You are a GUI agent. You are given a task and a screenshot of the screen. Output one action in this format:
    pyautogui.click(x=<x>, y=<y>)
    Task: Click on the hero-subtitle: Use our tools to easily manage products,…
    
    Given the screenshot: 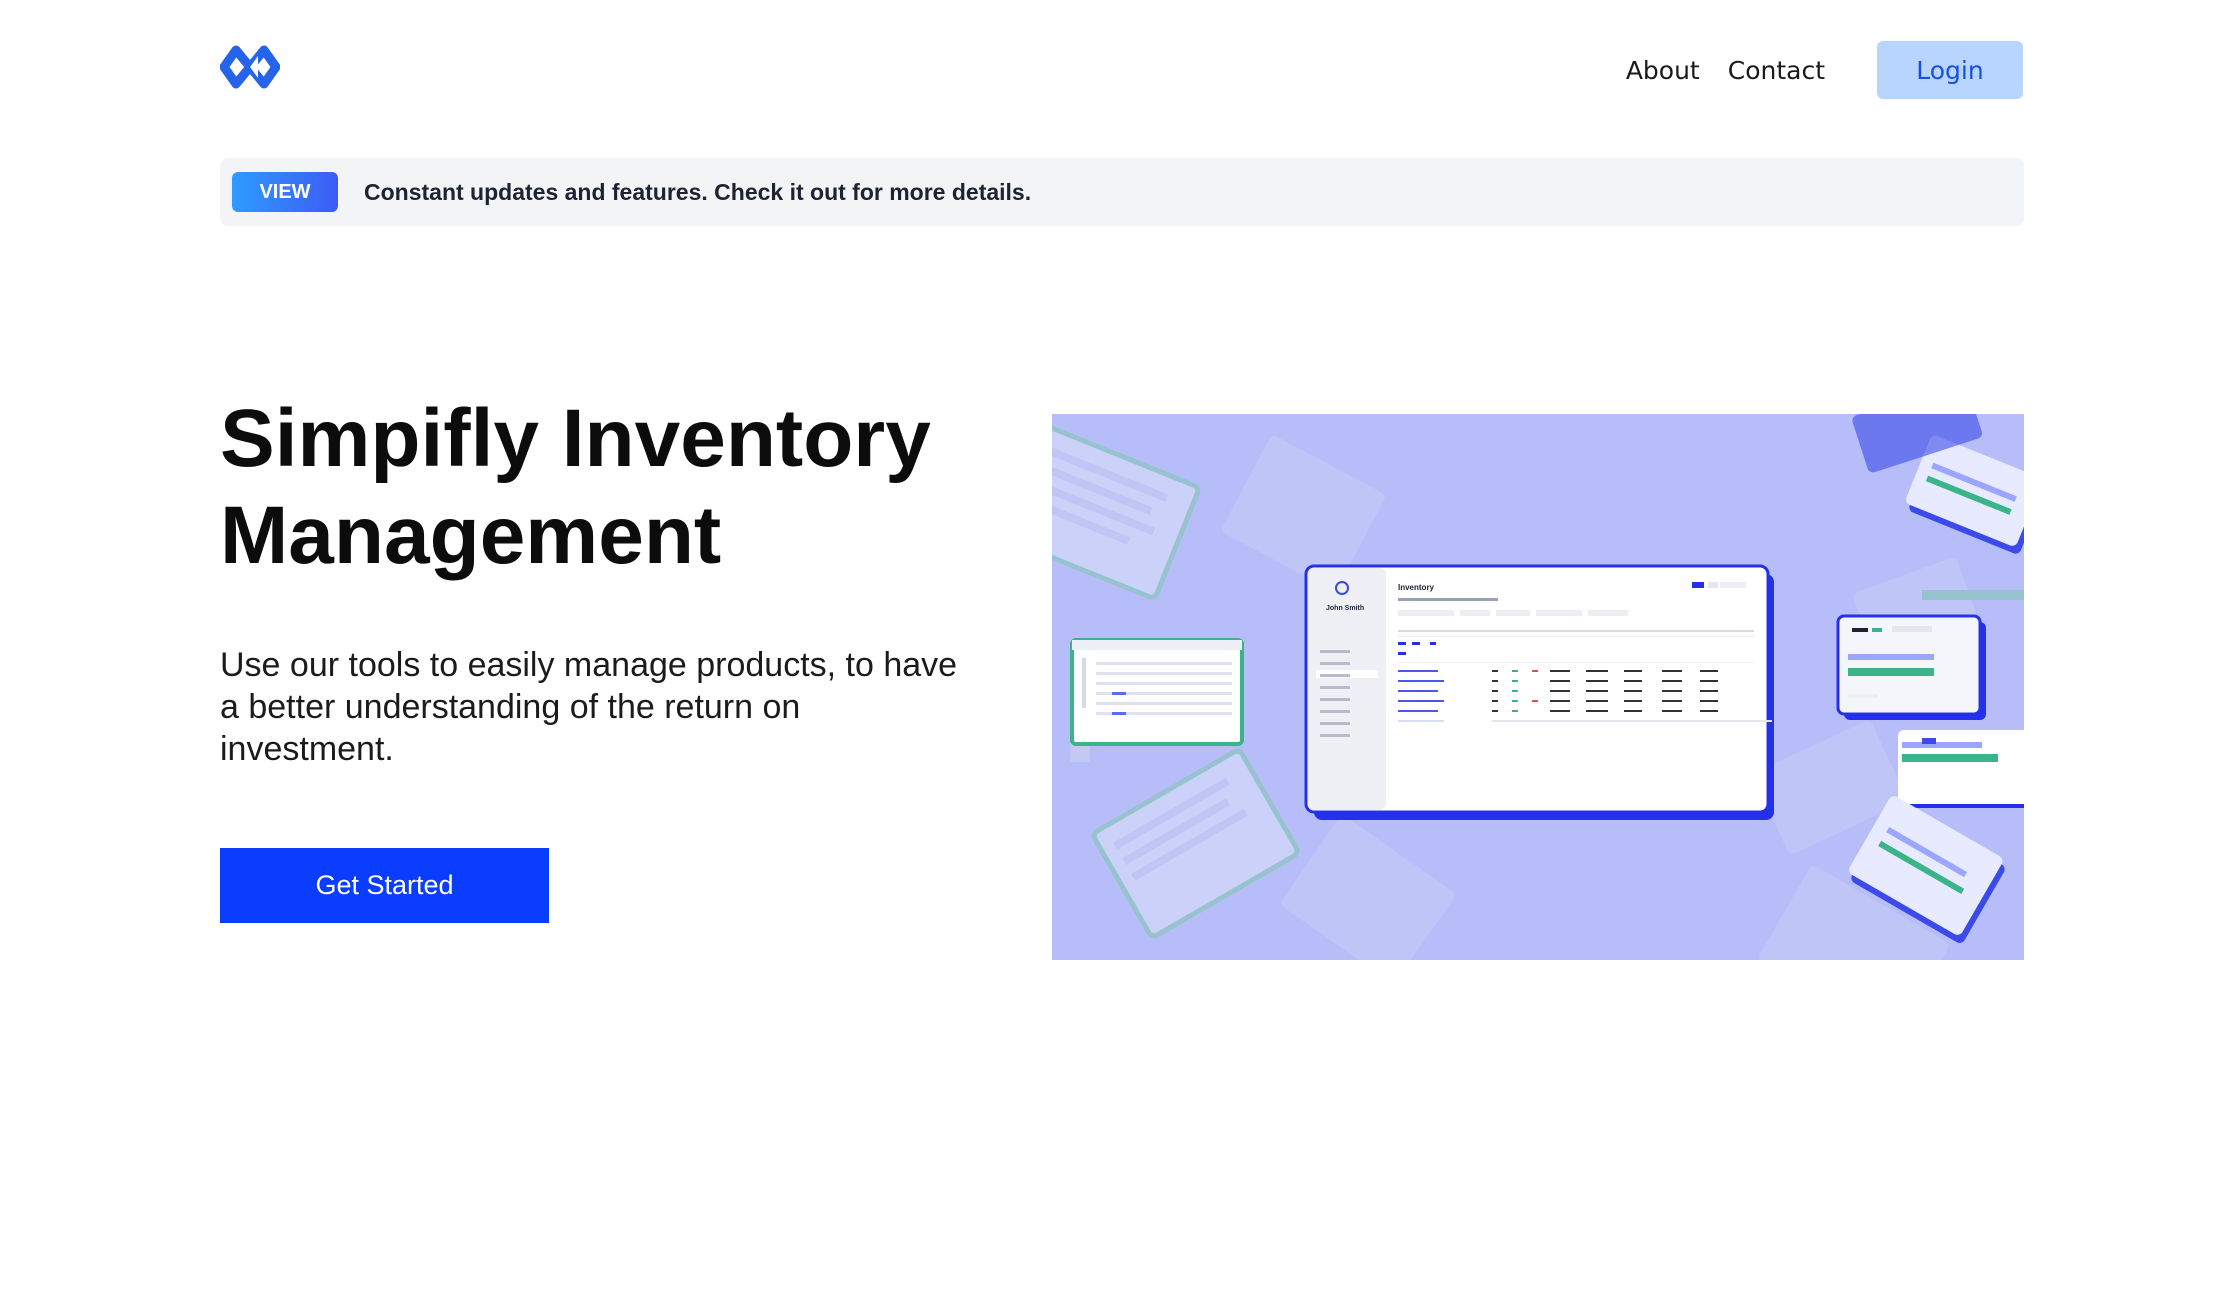 What is the action you would take?
    pyautogui.click(x=589, y=707)
    